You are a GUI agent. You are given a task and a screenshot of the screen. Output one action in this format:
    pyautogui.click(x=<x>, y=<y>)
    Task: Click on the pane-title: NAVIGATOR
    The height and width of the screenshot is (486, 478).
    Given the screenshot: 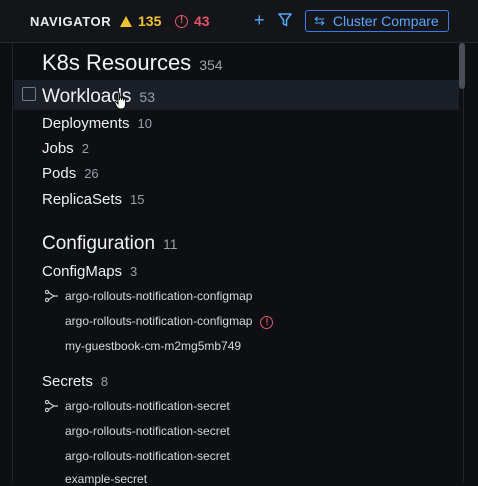 What is the action you would take?
    pyautogui.click(x=71, y=21)
    